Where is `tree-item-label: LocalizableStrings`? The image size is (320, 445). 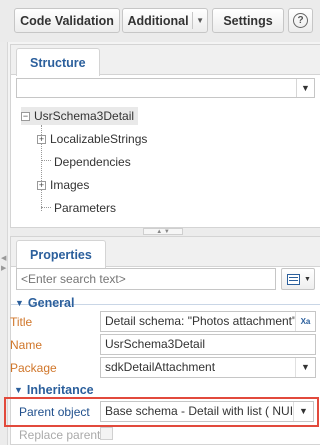 tree-item-label: LocalizableStrings is located at coordinates (99, 139).